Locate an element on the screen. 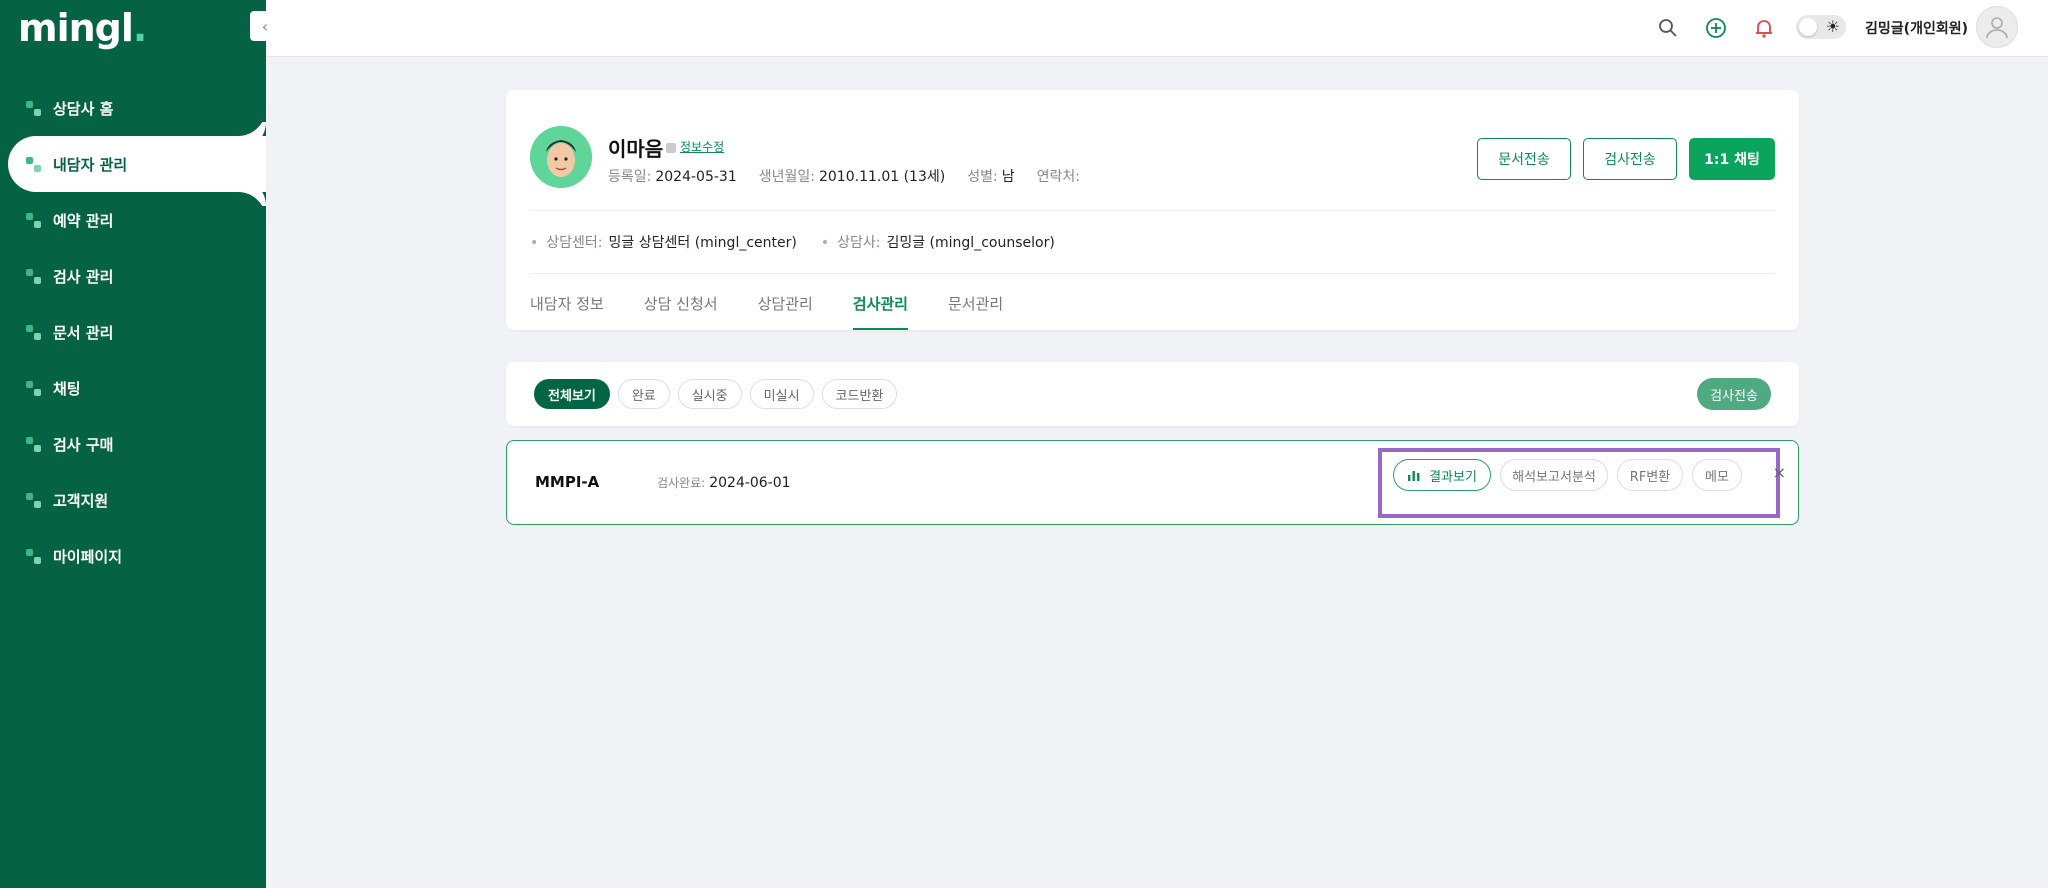  pencil-icon is located at coordinates (671, 147).